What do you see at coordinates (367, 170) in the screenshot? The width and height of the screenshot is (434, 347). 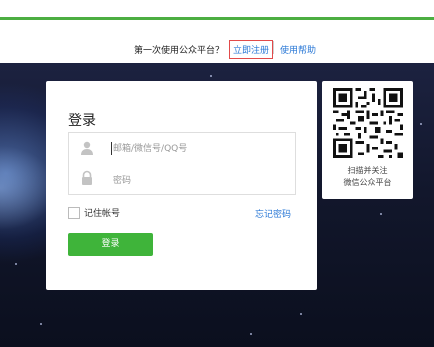 I see `qr-caption-line1: 扫描并关注` at bounding box center [367, 170].